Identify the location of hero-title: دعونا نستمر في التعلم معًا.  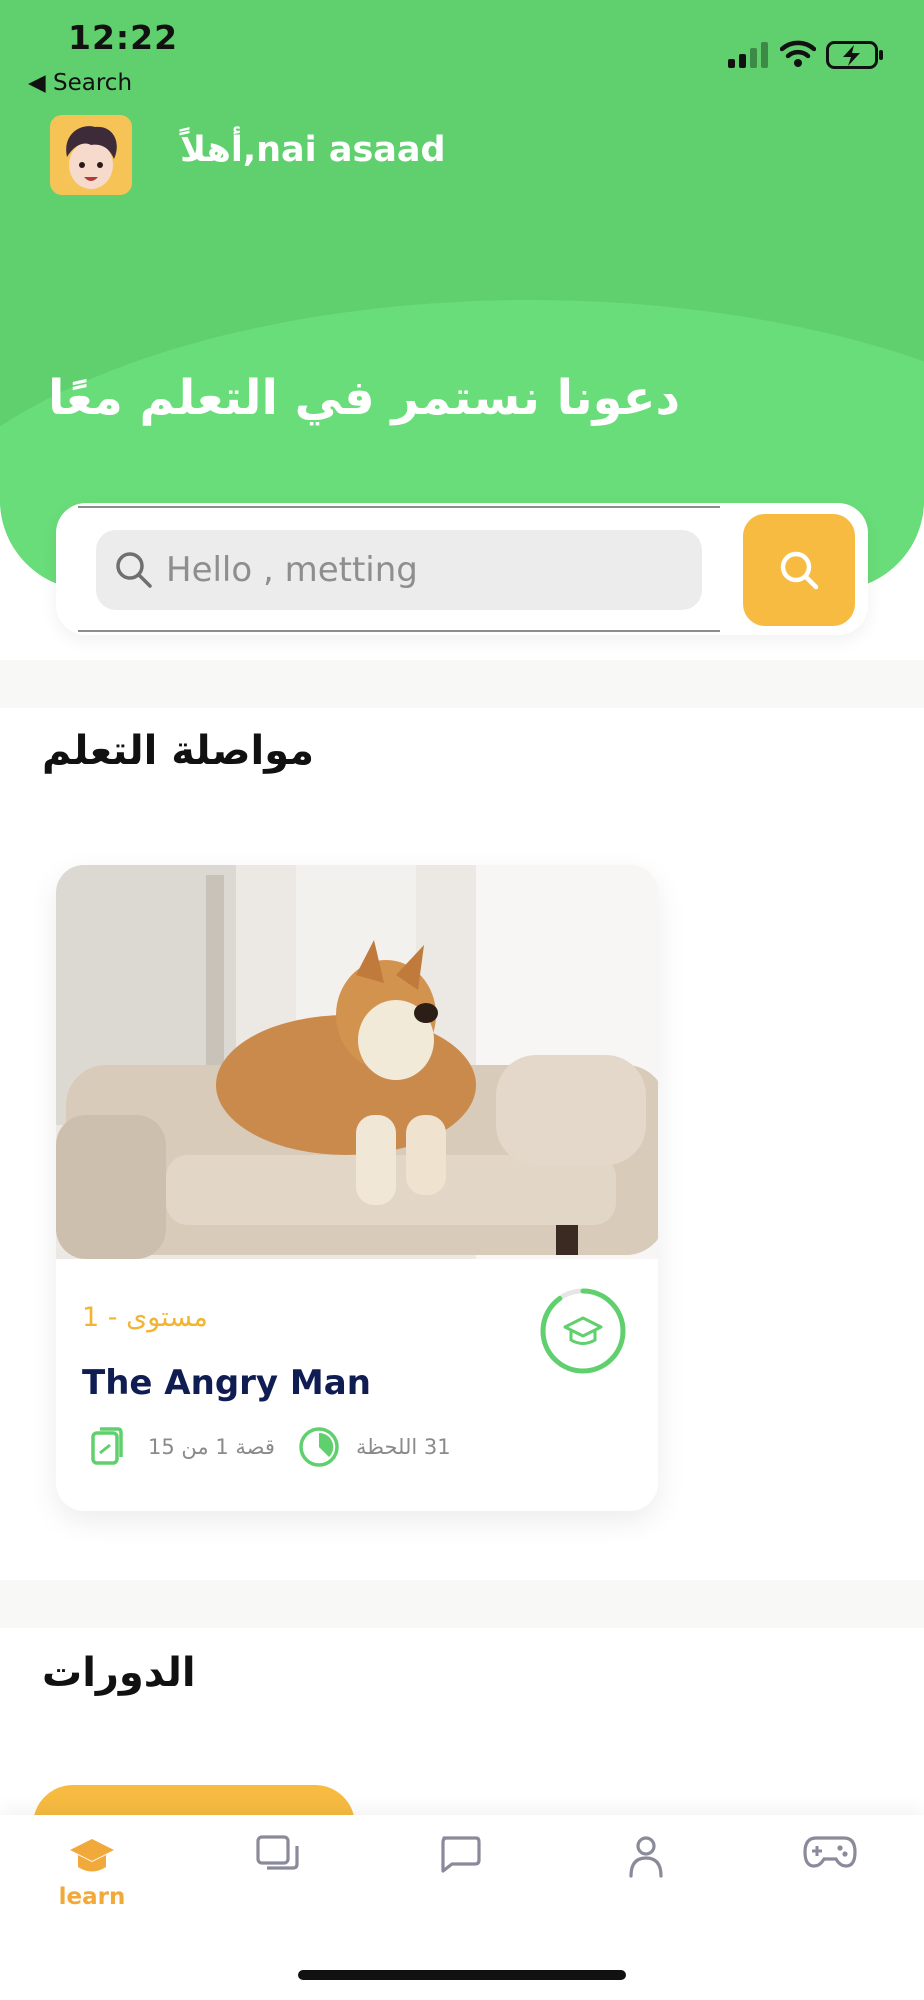
(364, 398).